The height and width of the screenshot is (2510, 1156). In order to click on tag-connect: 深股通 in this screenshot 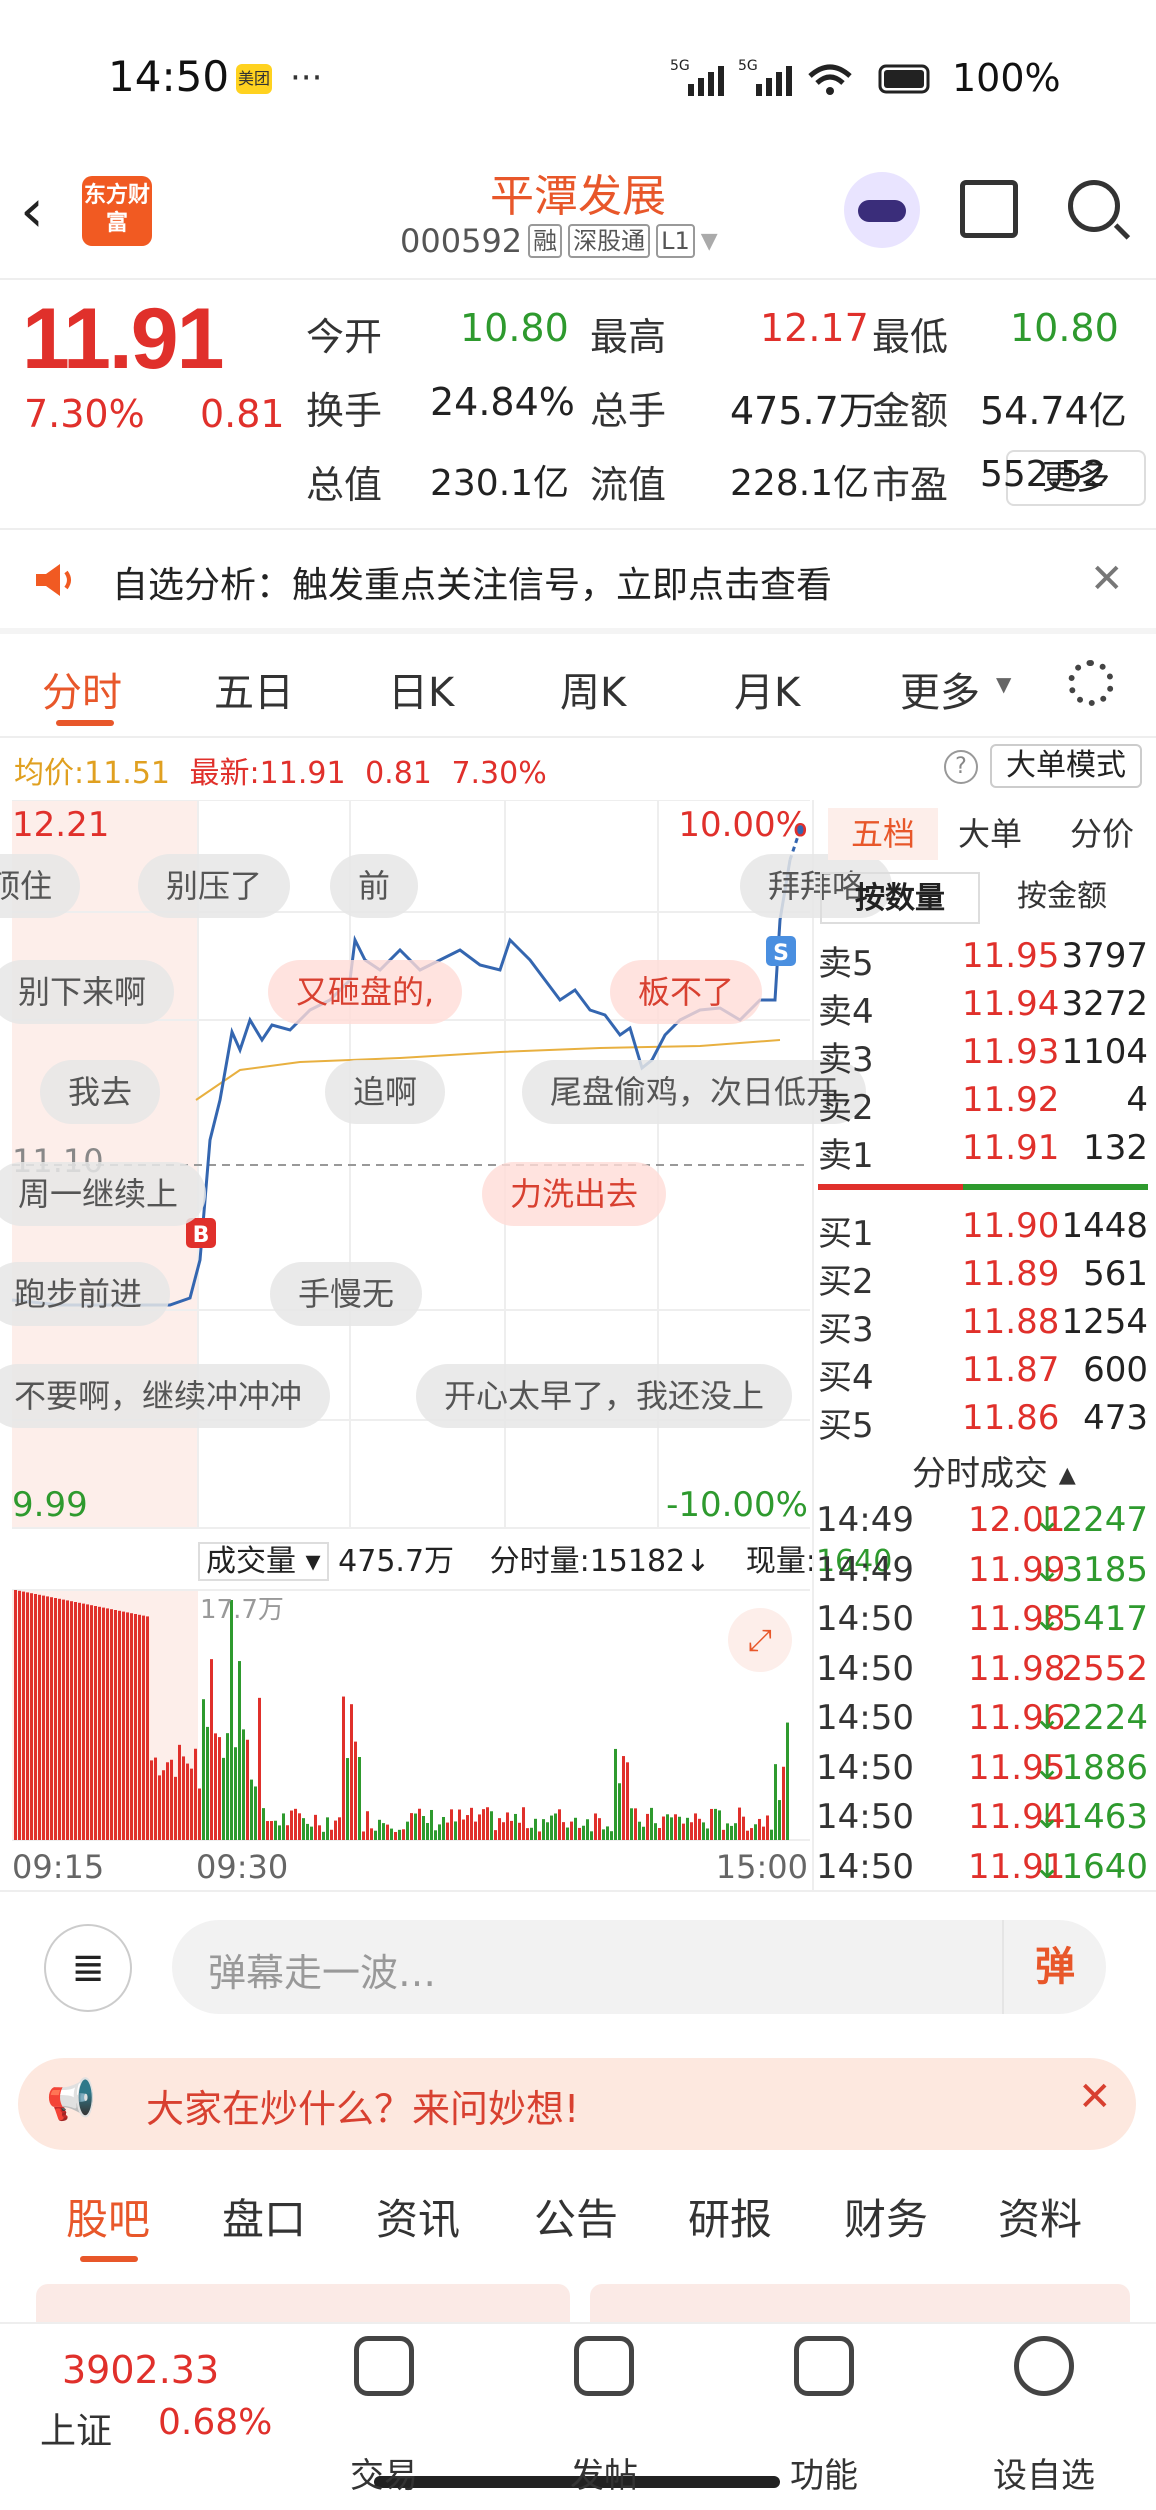, I will do `click(609, 241)`.